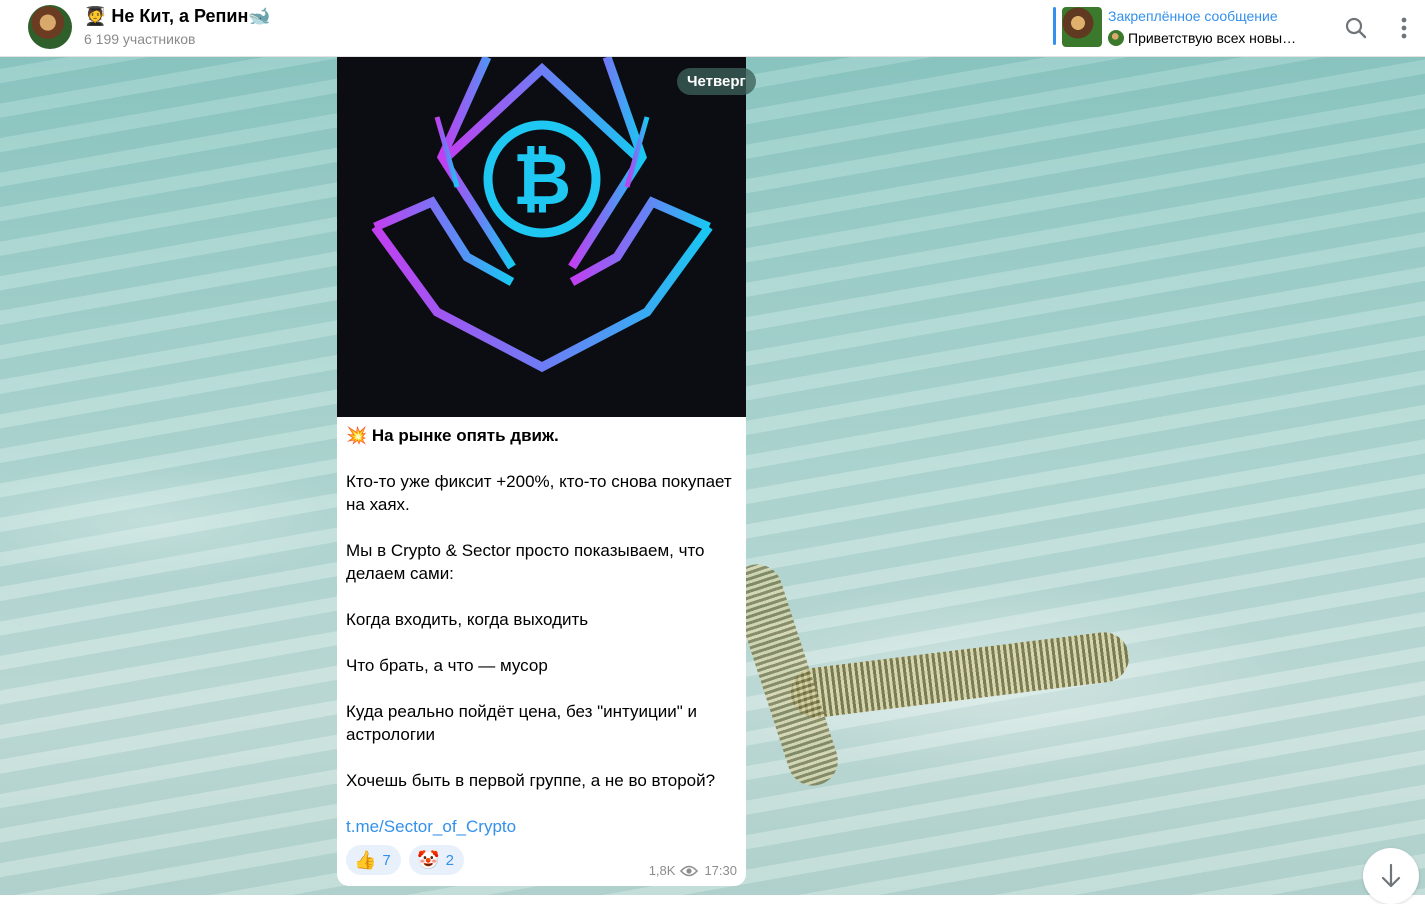 This screenshot has height=904, width=1425. I want to click on message-photo: ₿, so click(541, 237).